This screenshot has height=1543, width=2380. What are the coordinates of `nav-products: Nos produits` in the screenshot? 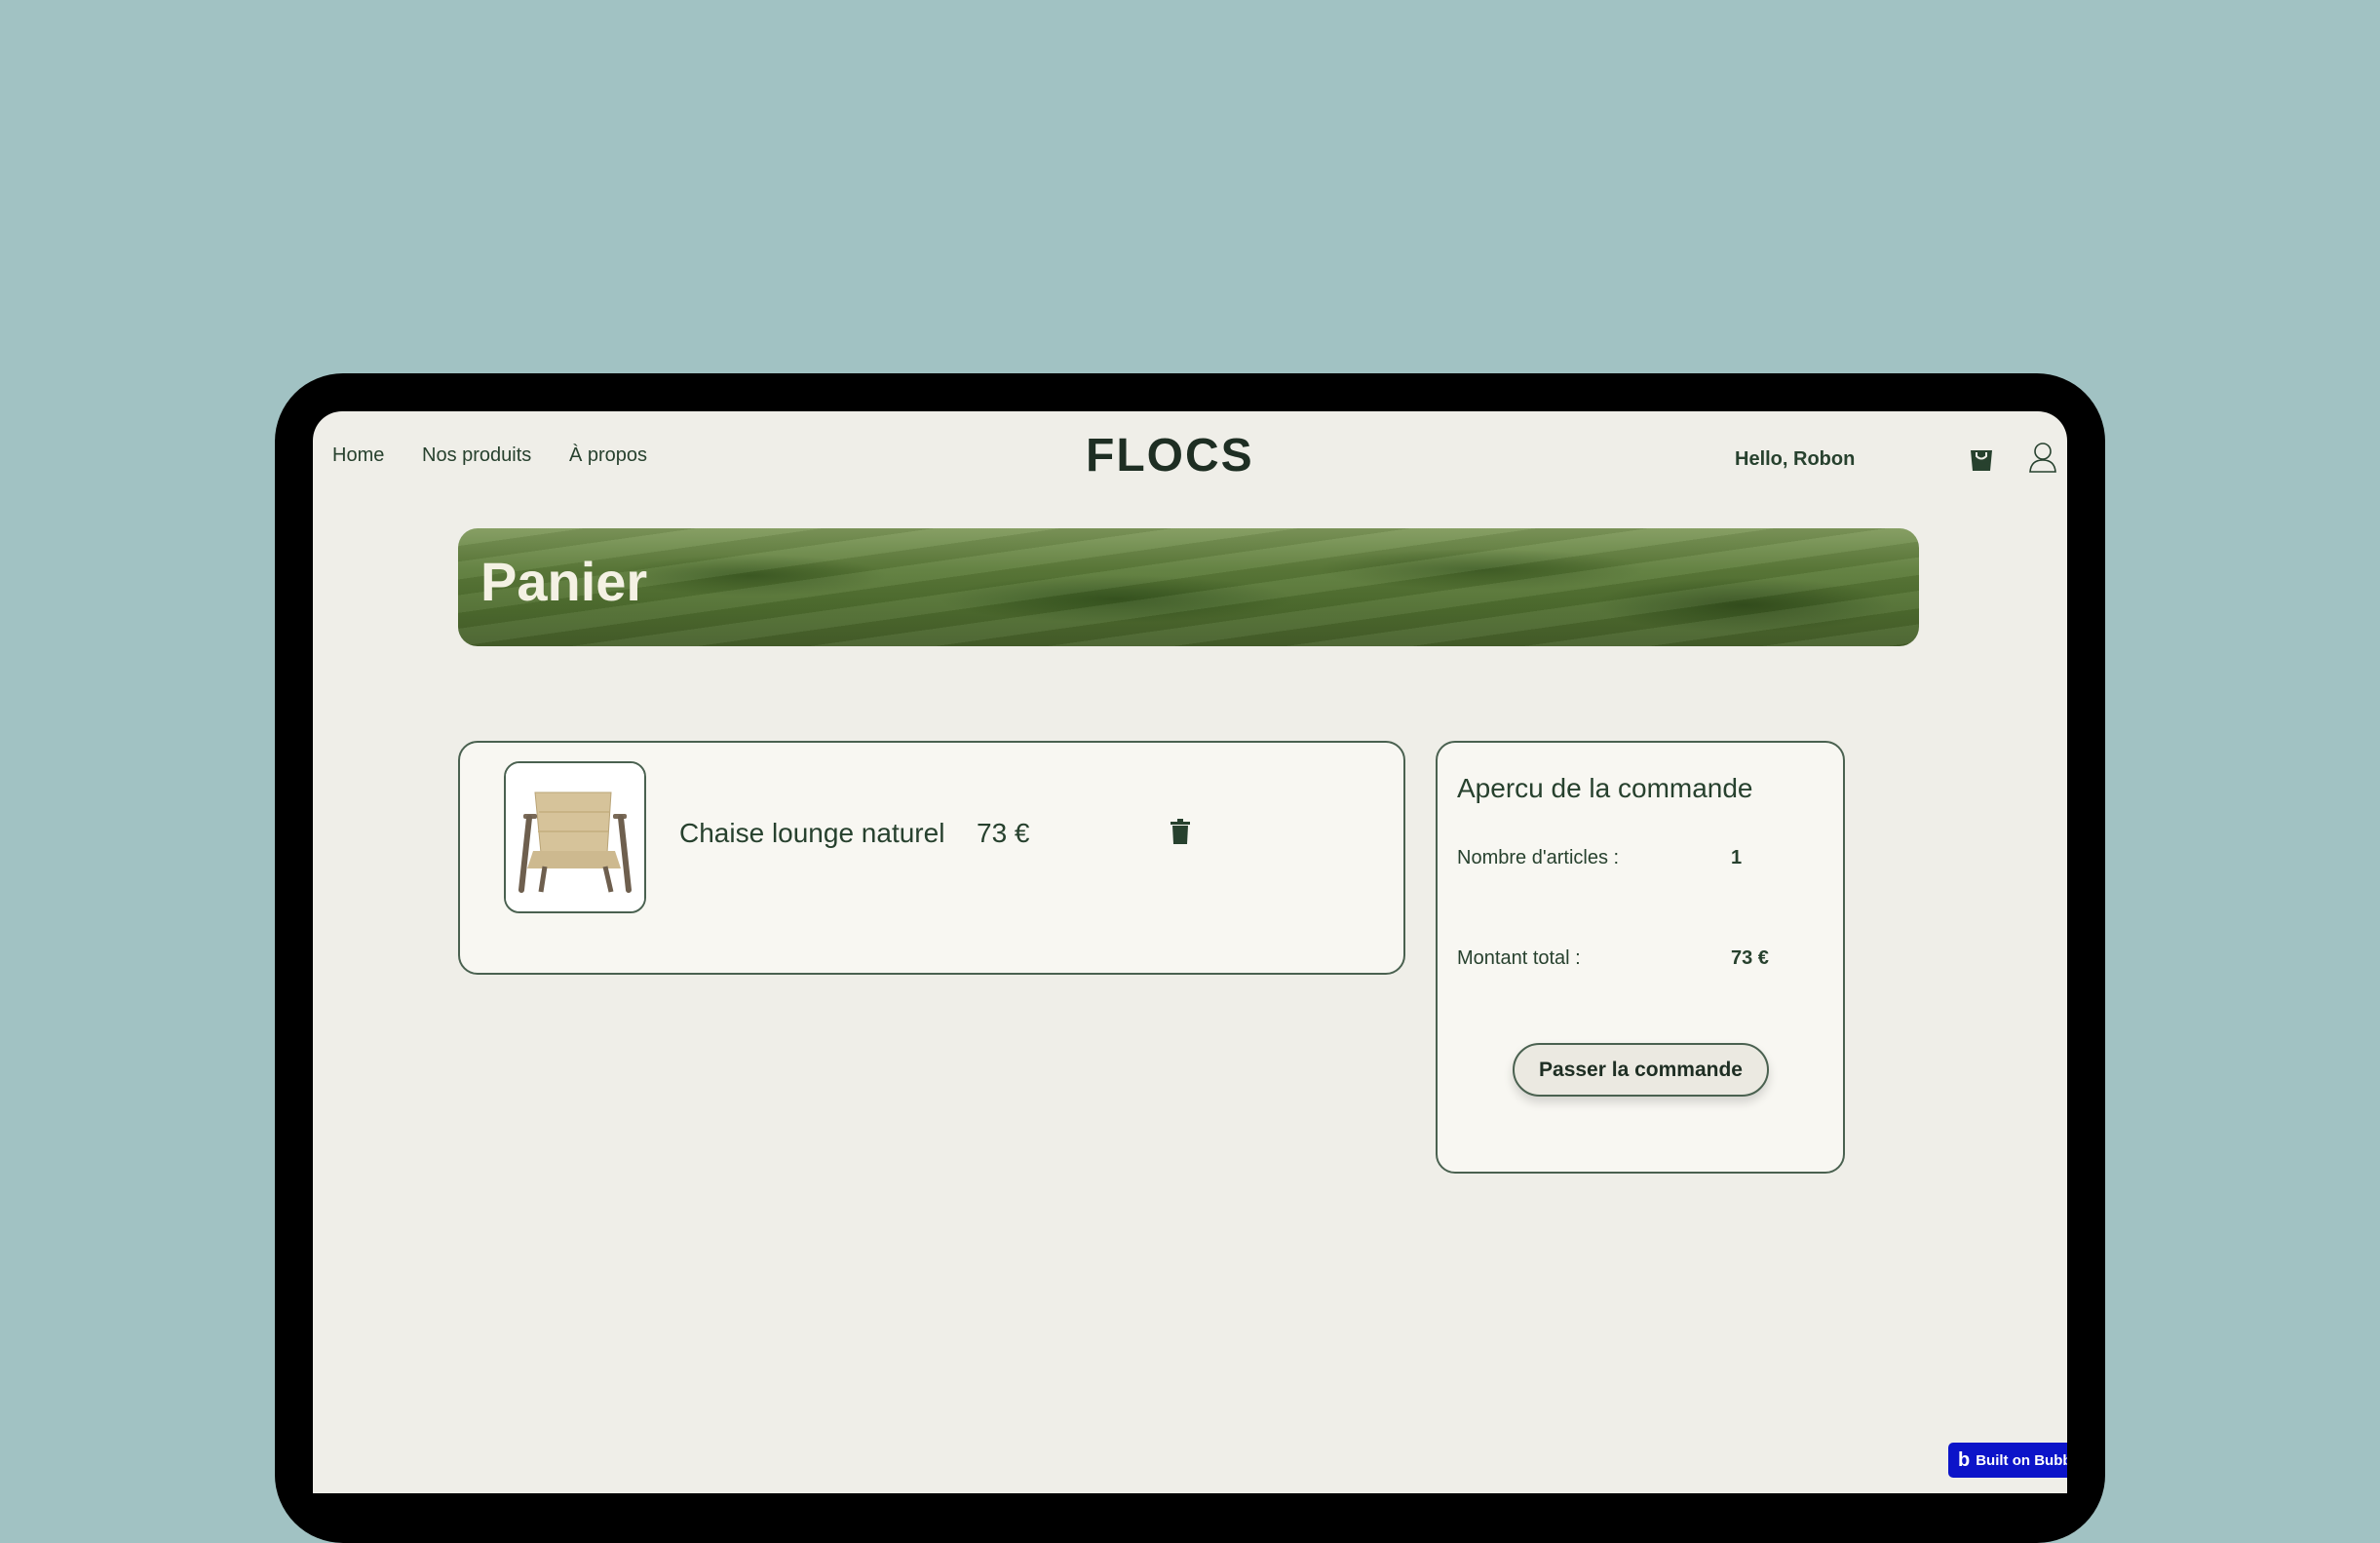 It's located at (476, 456).